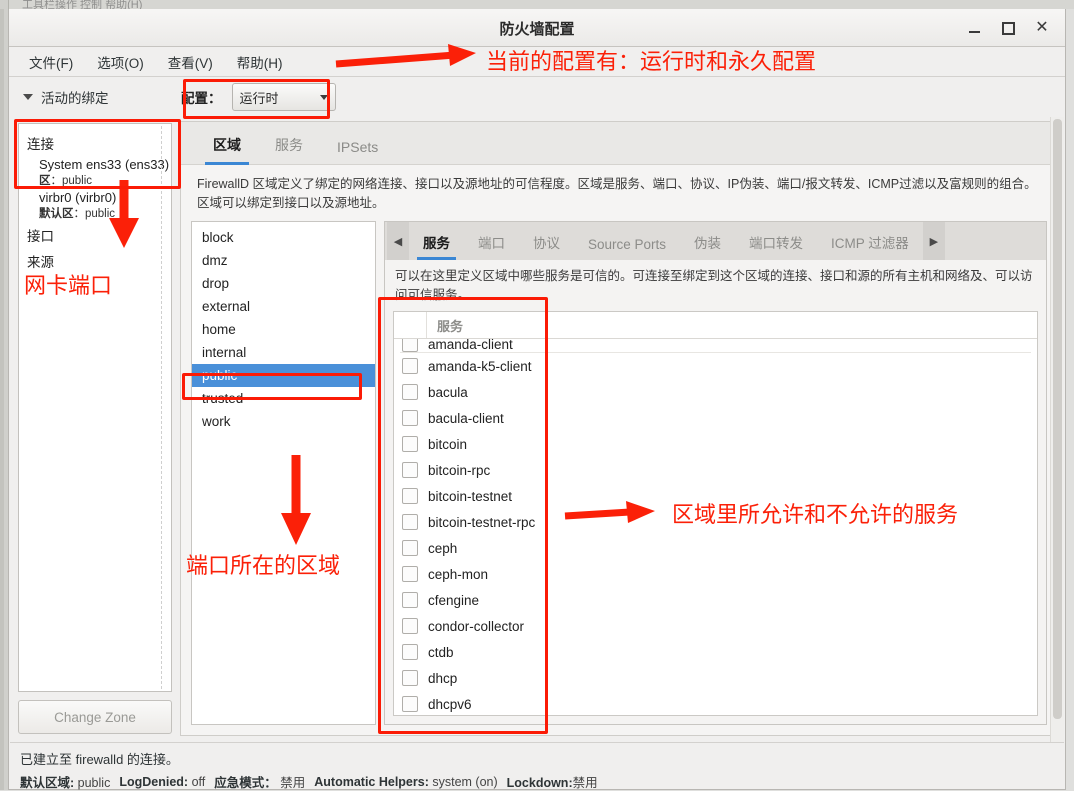 The height and width of the screenshot is (791, 1074). Describe the element at coordinates (398, 241) in the screenshot. I see `chevron-left-icon: ◀` at that location.